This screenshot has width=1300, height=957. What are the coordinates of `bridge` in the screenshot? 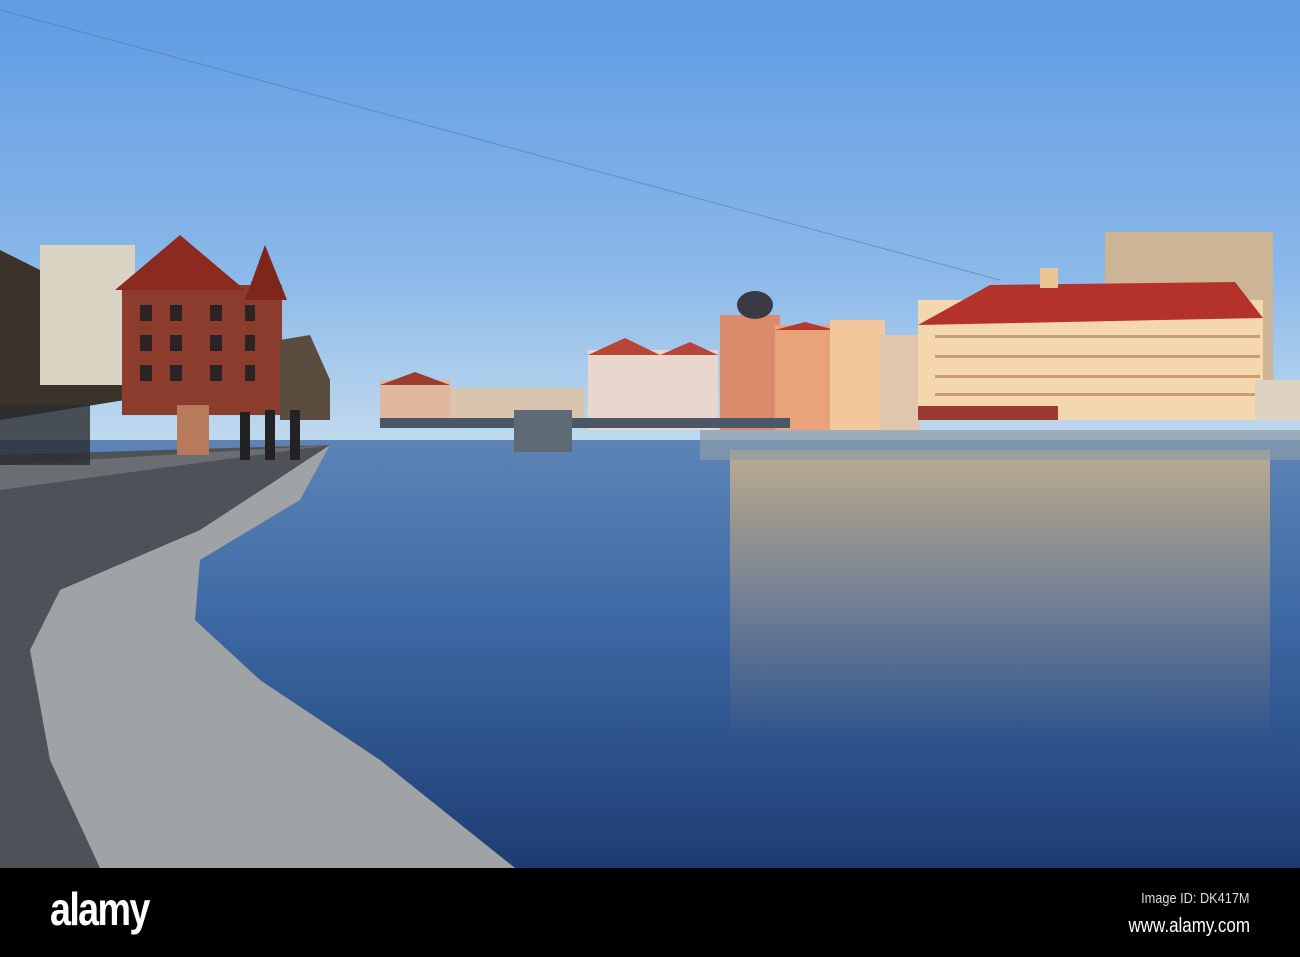 It's located at (585, 423).